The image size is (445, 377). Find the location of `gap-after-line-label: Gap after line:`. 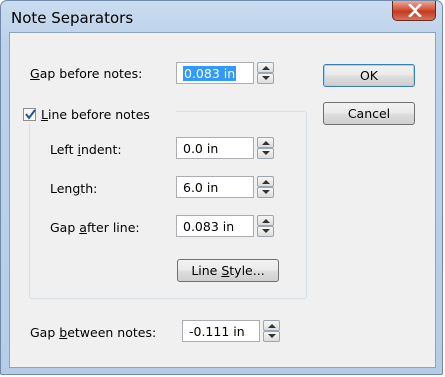

gap-after-line-label: Gap after line: is located at coordinates (95, 227).